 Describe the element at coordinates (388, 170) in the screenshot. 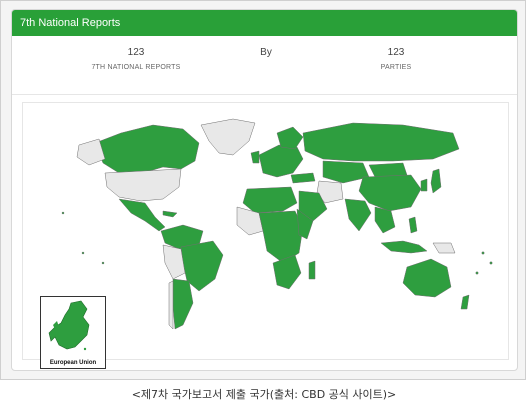

I see `country-mongolia` at that location.